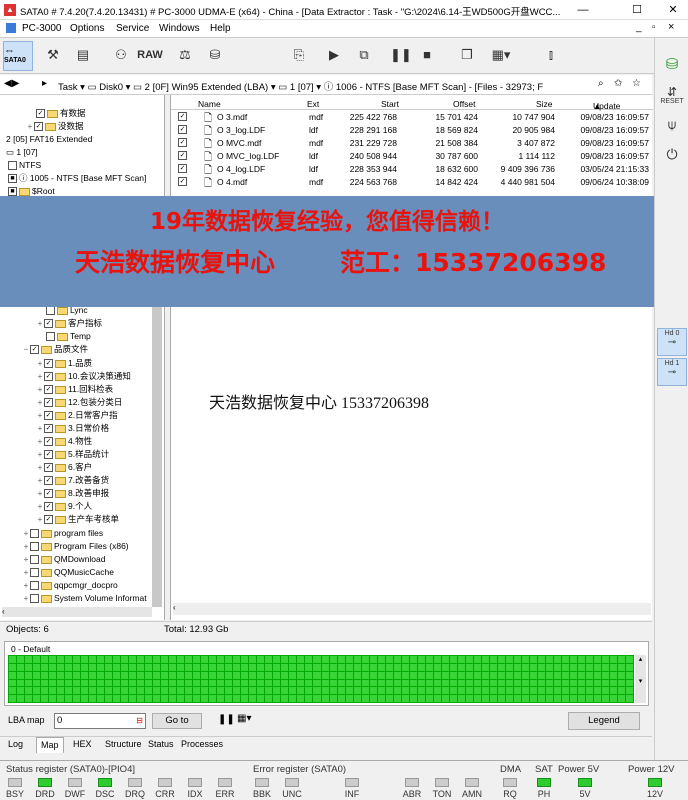  I want to click on search-icon: ⌕, so click(601, 83).